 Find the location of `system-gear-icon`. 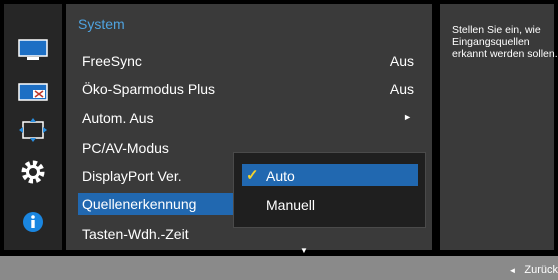

system-gear-icon is located at coordinates (33, 172).